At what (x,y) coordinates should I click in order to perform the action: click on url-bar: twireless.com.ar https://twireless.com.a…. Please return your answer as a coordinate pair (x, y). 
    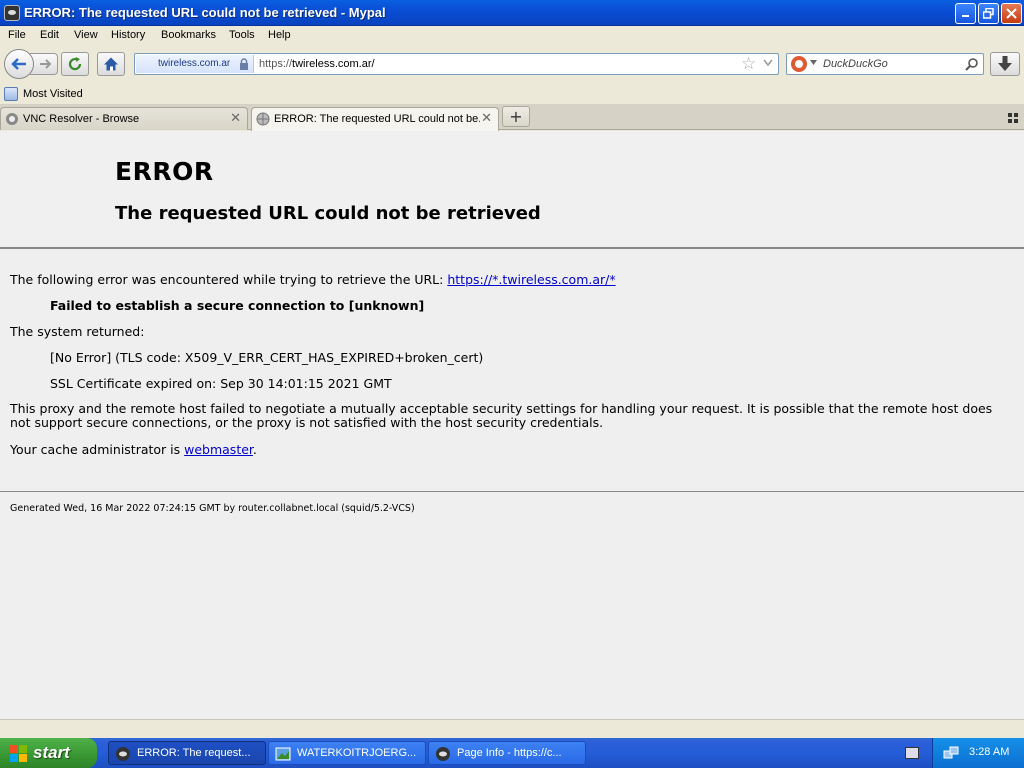
    Looking at the image, I should click on (456, 64).